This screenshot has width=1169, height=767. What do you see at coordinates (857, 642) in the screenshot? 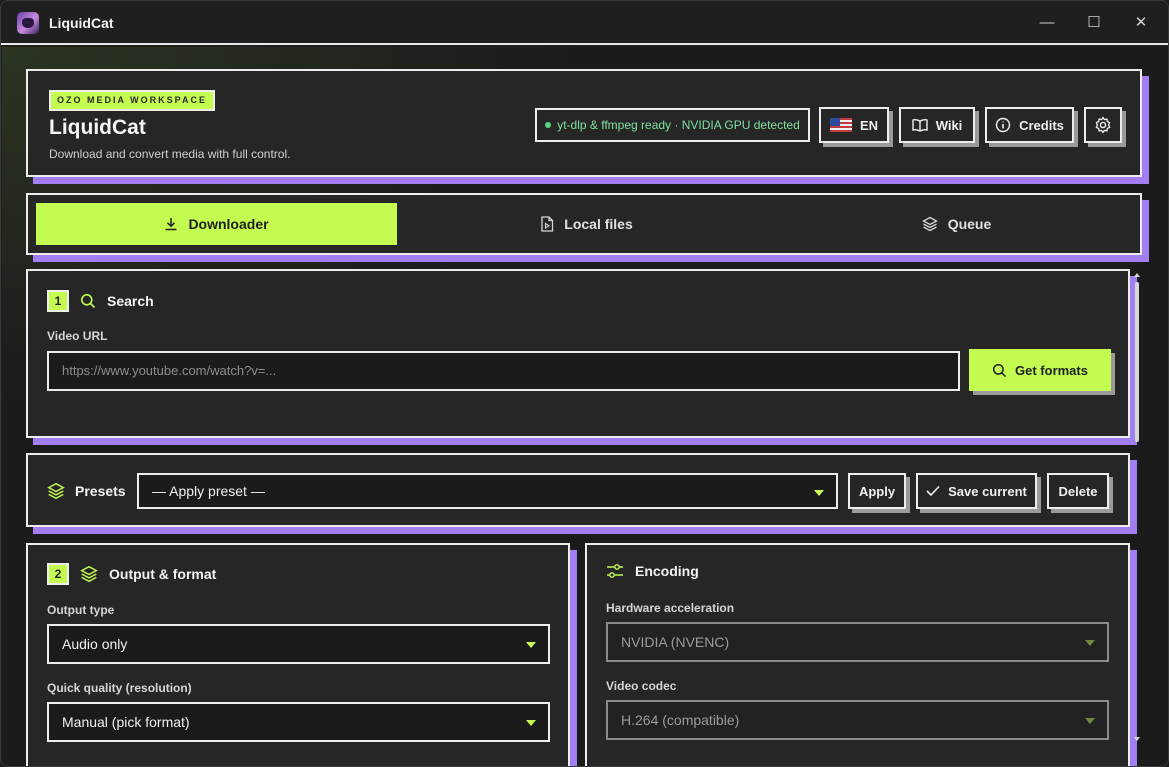
I see `hardware-acceleration-select: NVIDIA (NVENC)` at bounding box center [857, 642].